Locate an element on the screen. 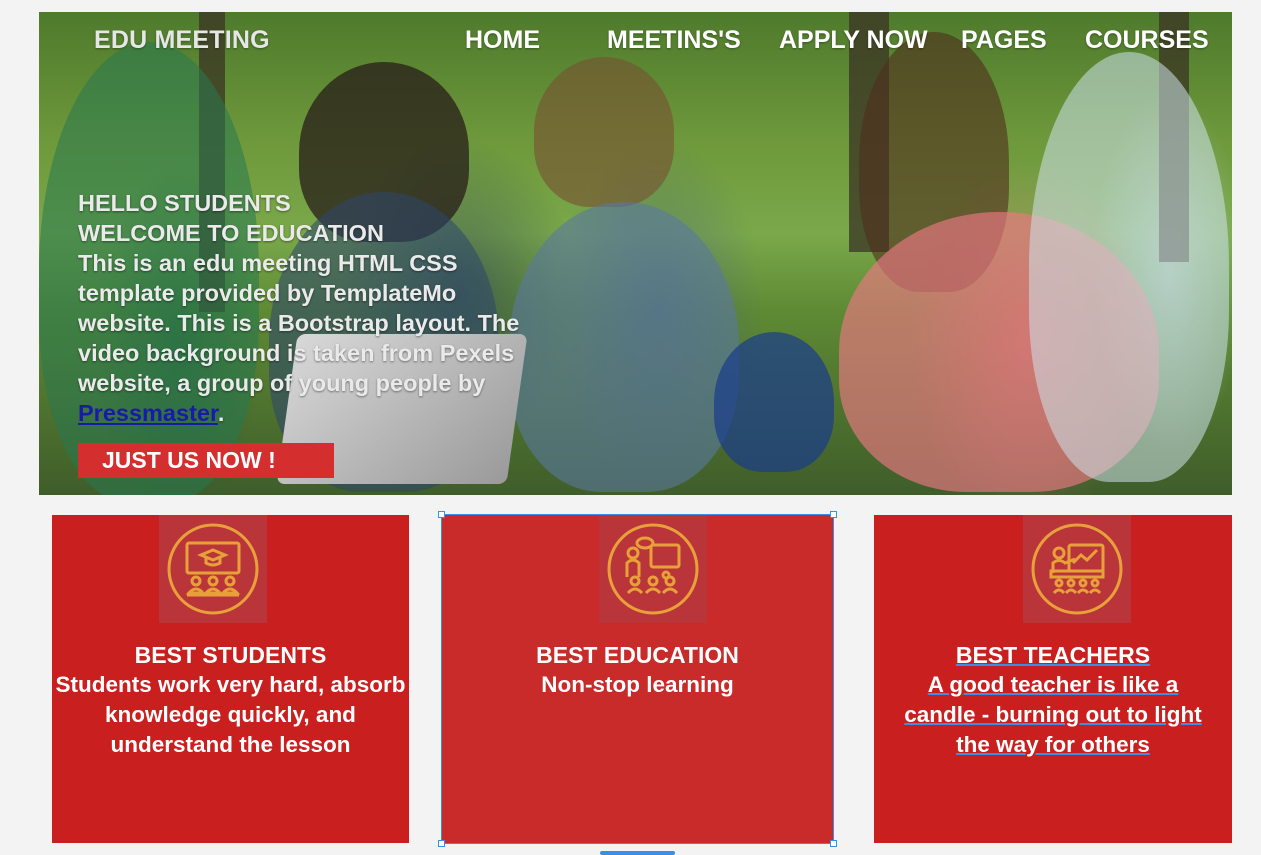  scroll-indicator is located at coordinates (637, 853).